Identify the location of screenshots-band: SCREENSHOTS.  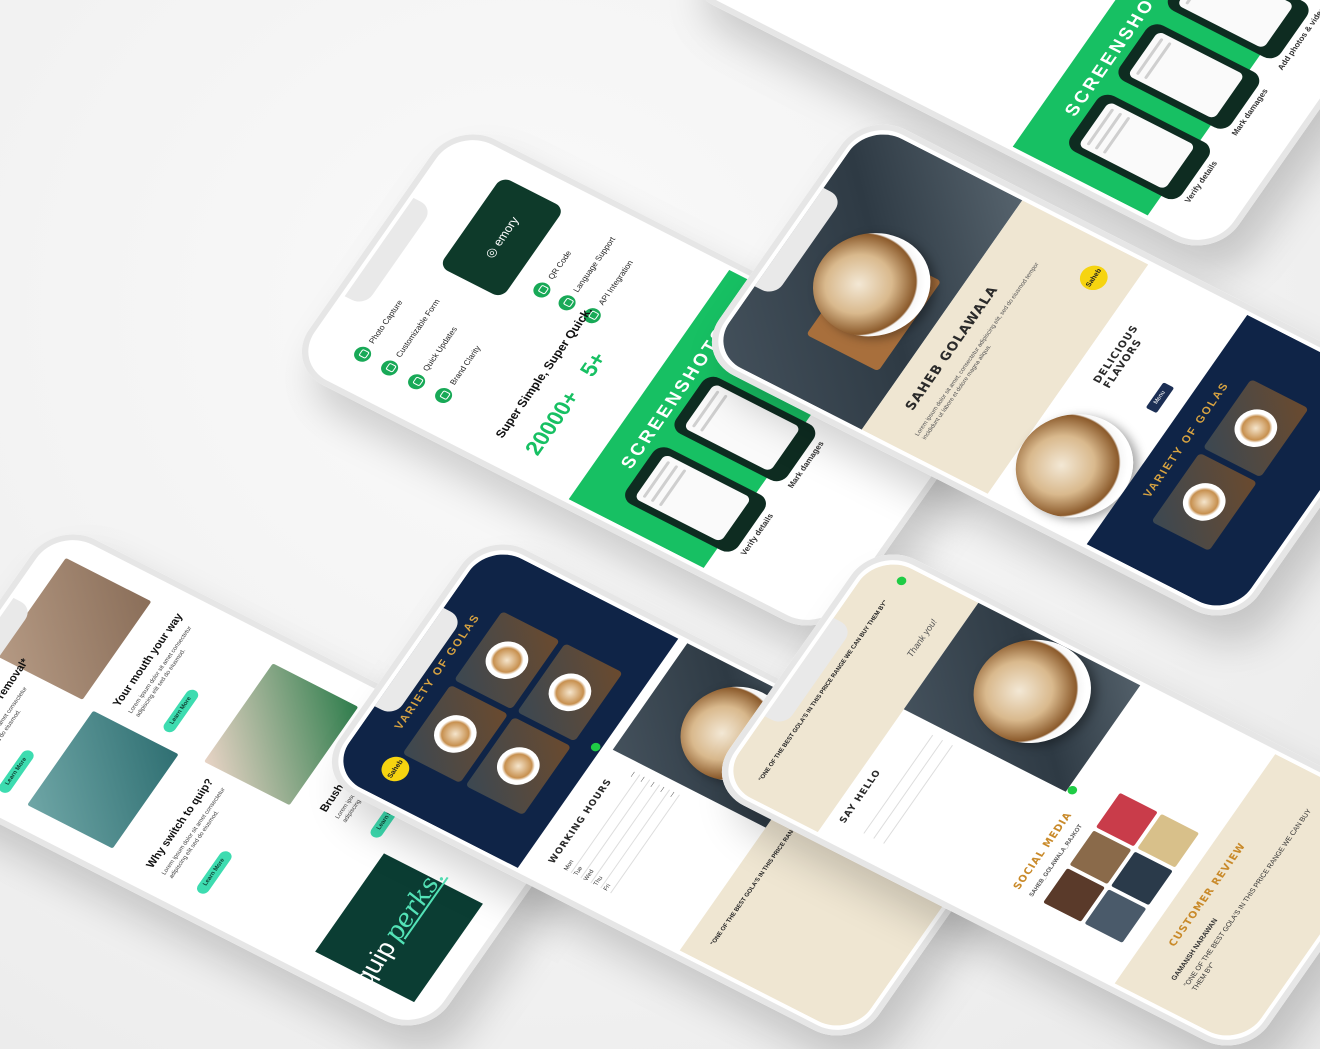
(1163, 108).